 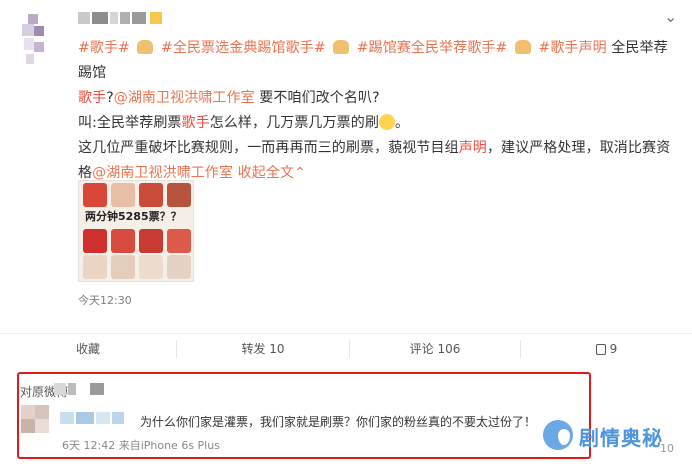 What do you see at coordinates (141, 445) in the screenshot?
I see `comment-time: 6天 12:42 来自iPhone 6s Plus` at bounding box center [141, 445].